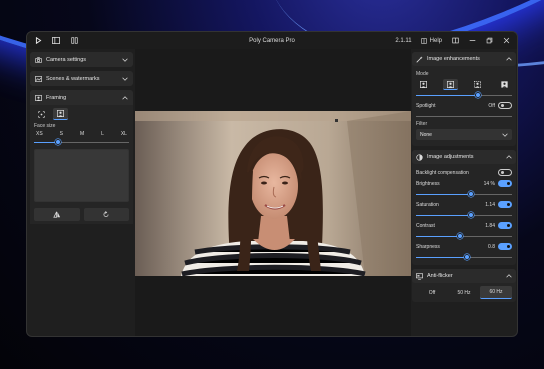 The image size is (544, 369). I want to click on filter-label: Filter, so click(422, 124).